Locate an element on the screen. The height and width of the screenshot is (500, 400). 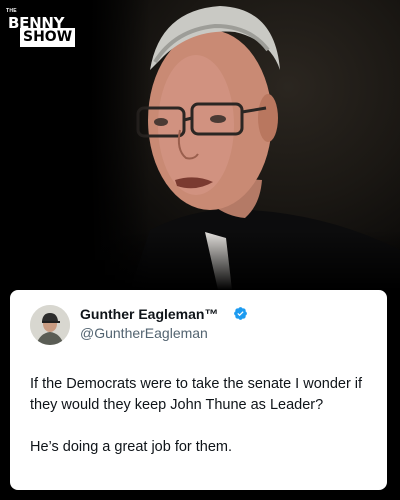
tweet-author-name: Gunther Eagleman™ is located at coordinates (149, 314).